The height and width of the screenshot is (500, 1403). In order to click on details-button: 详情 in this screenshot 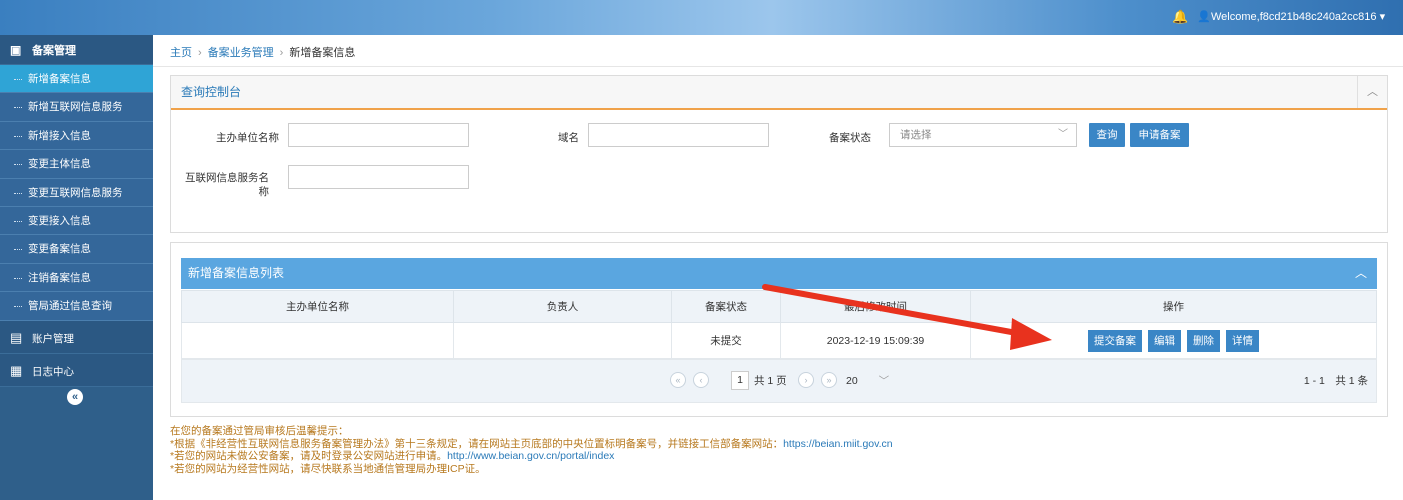, I will do `click(1242, 340)`.